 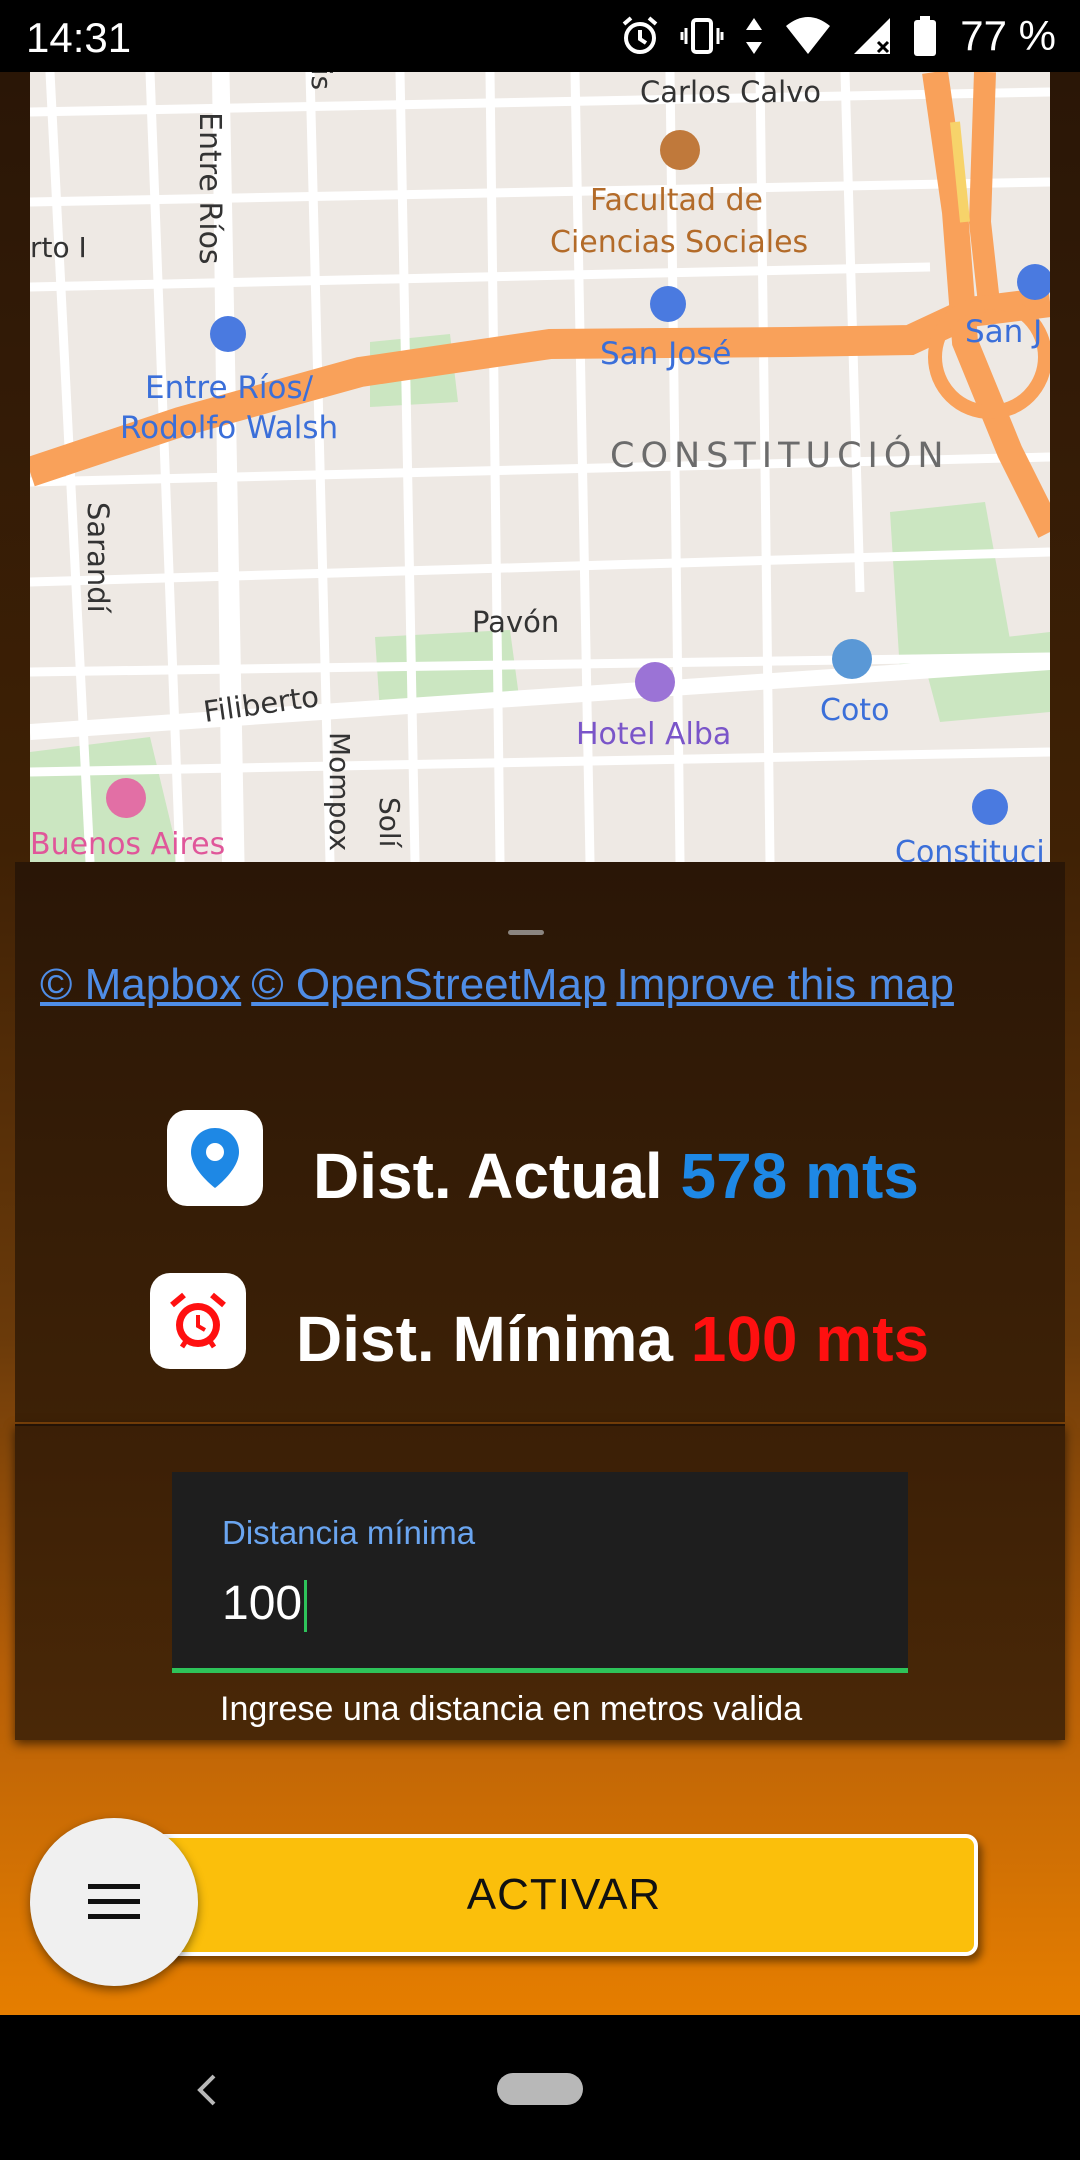 I want to click on map-label: Constituci, so click(x=970, y=848).